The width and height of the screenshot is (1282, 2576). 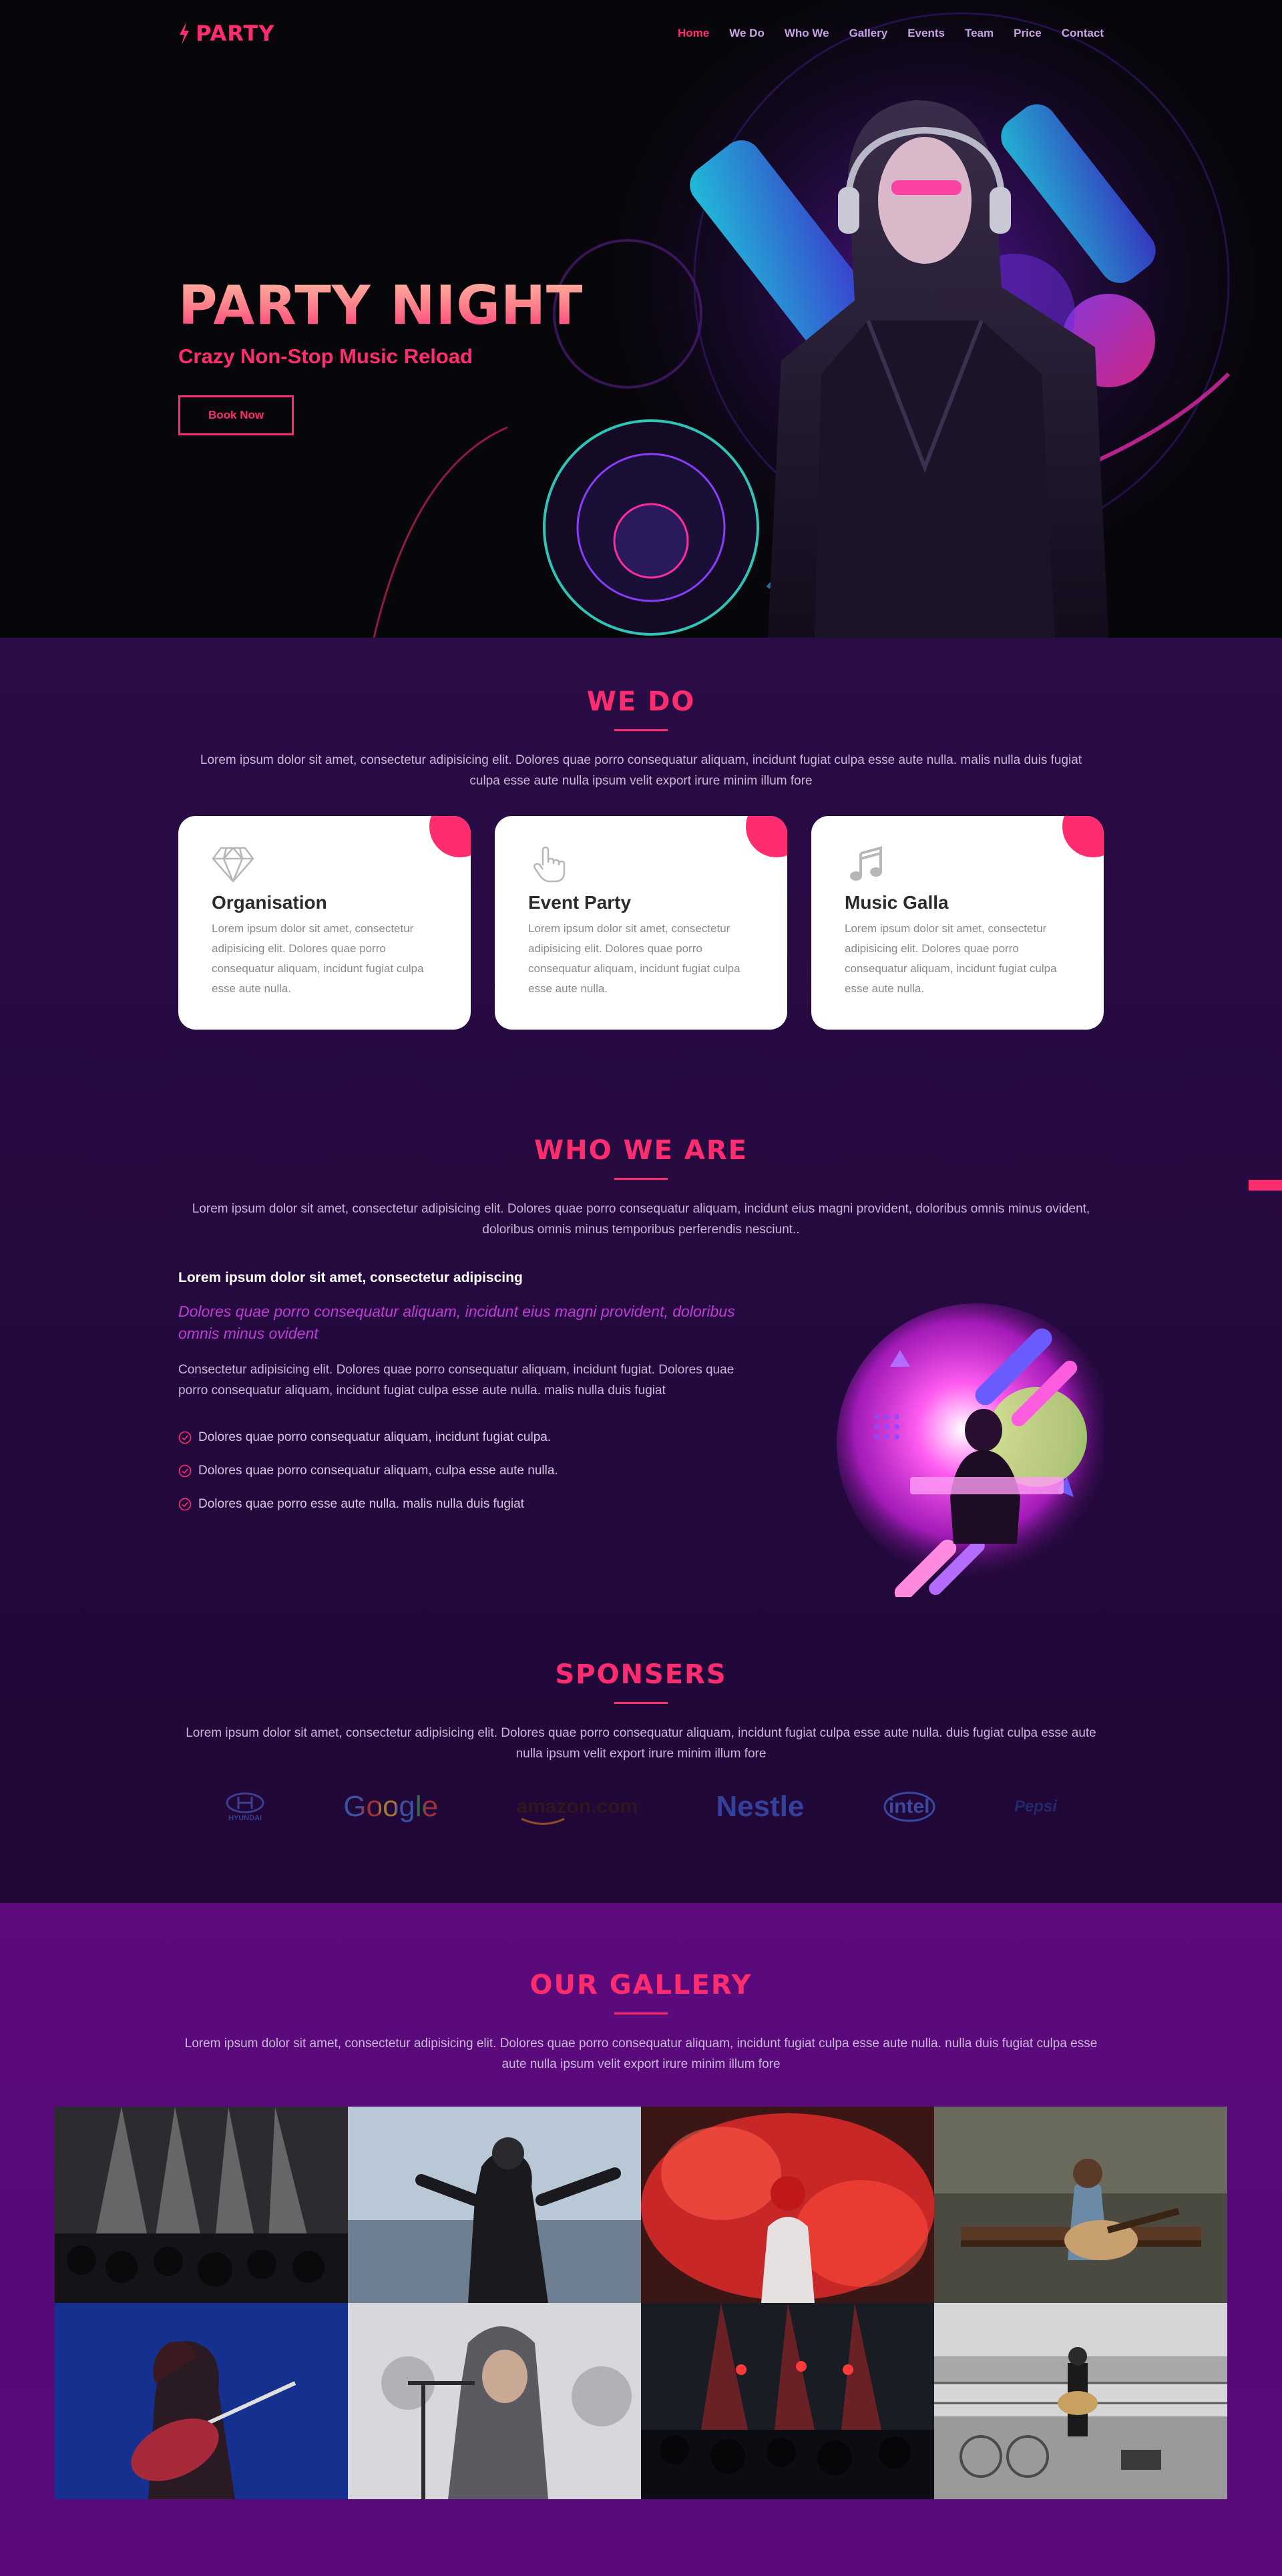 What do you see at coordinates (1080, 2205) in the screenshot?
I see `gallery-photo-guitarist-bench` at bounding box center [1080, 2205].